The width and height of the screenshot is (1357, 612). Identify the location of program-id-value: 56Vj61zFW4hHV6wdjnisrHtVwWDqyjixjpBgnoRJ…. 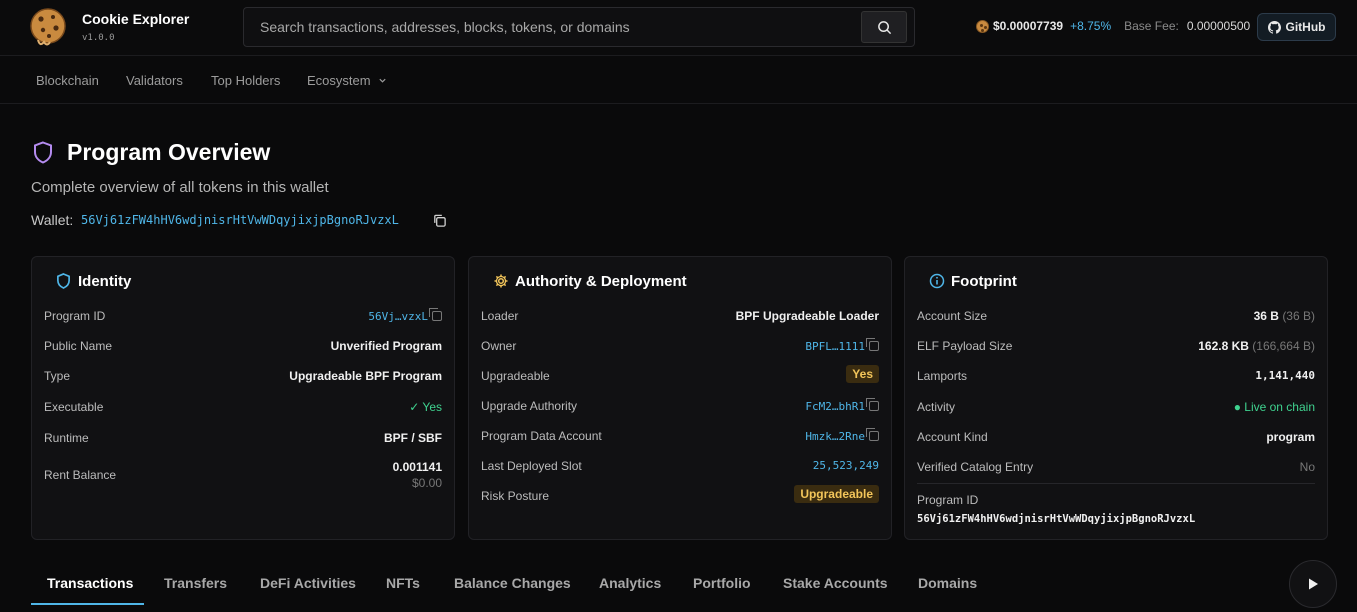
(1056, 519).